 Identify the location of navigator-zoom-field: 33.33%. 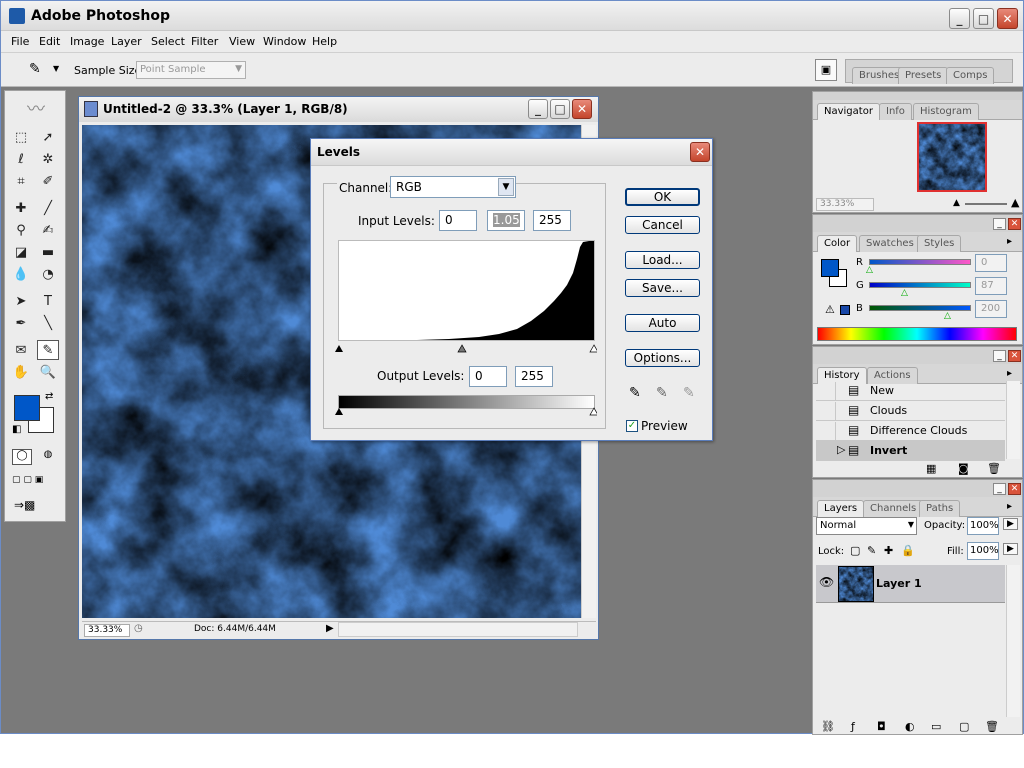
(845, 204).